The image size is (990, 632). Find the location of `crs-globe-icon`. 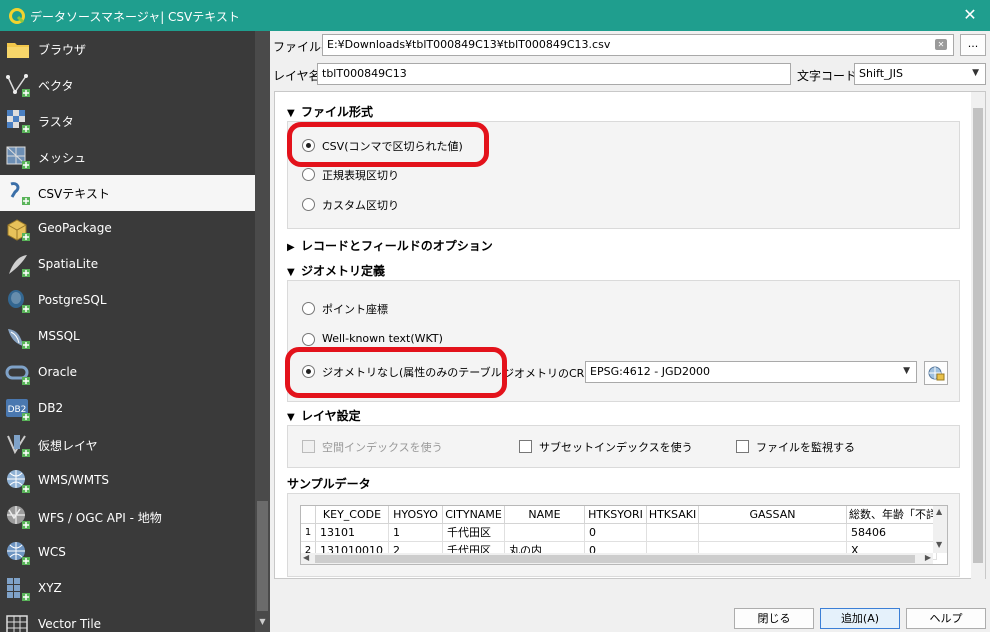

crs-globe-icon is located at coordinates (936, 373).